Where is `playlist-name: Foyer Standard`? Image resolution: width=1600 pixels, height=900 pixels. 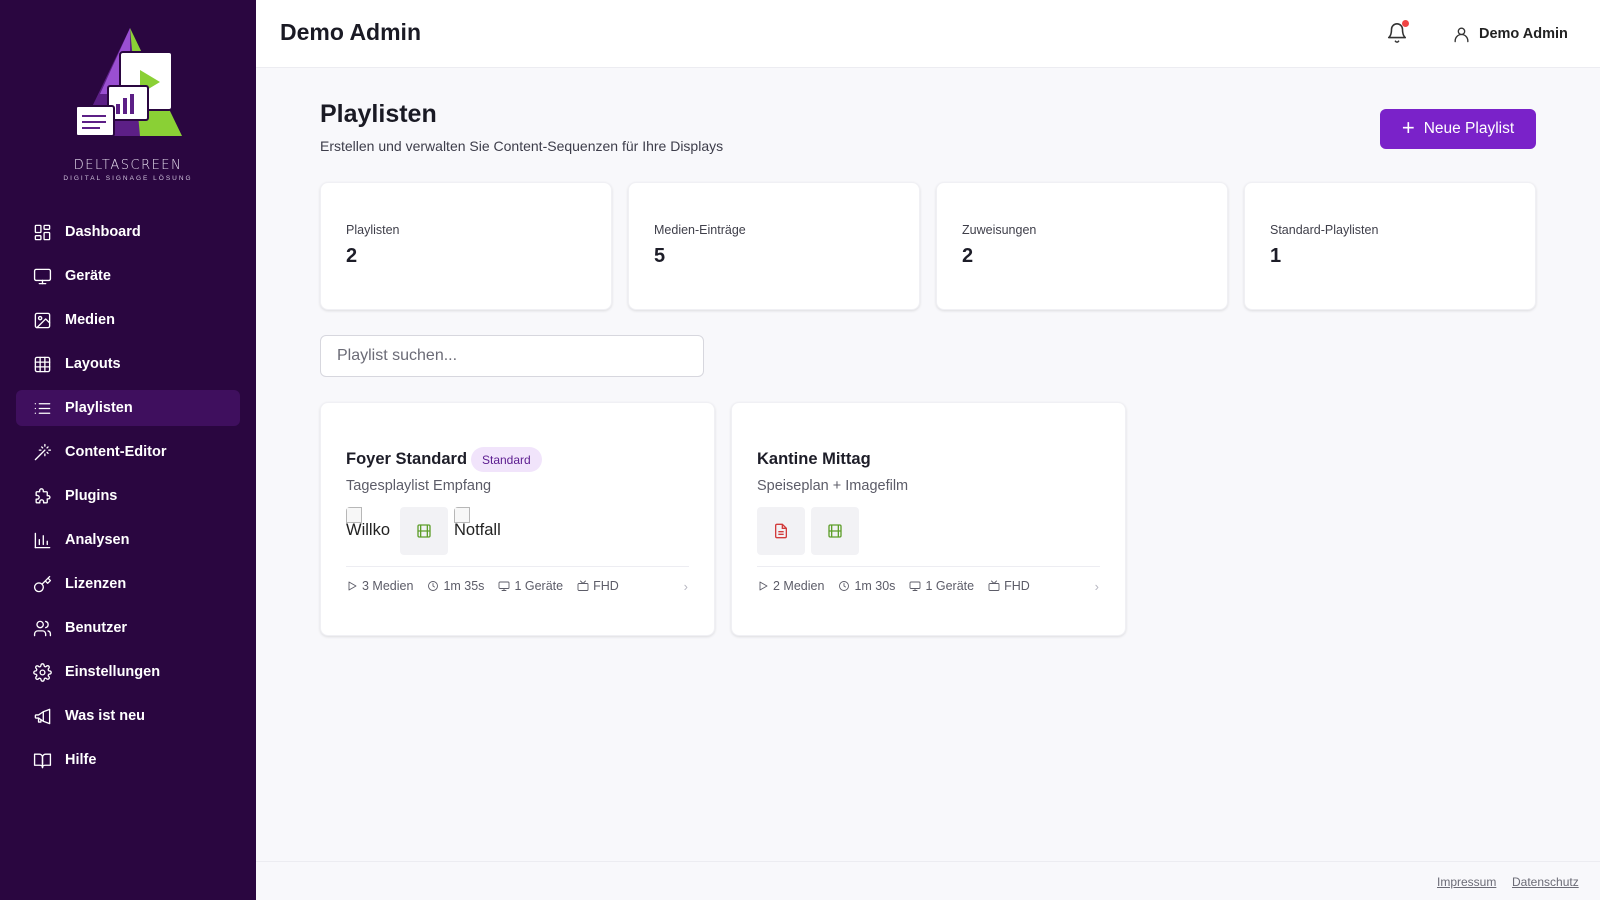 playlist-name: Foyer Standard is located at coordinates (407, 459).